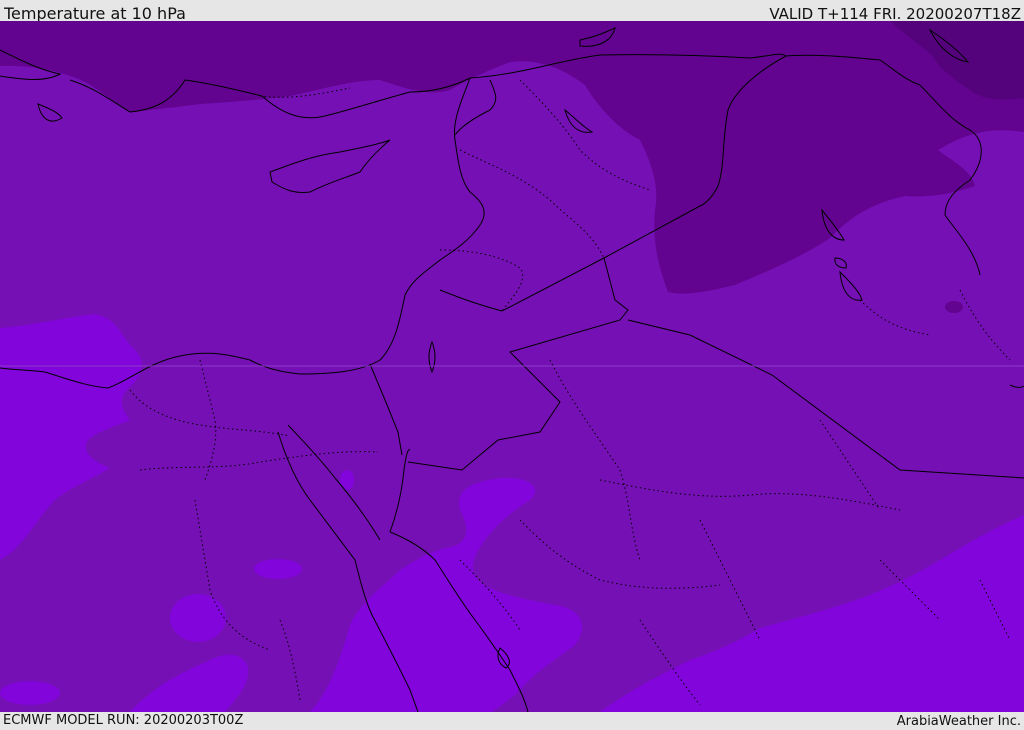 This screenshot has height=730, width=1024. I want to click on model-run: ECMWF MODEL RUN: 20200203T00Z, so click(123, 720).